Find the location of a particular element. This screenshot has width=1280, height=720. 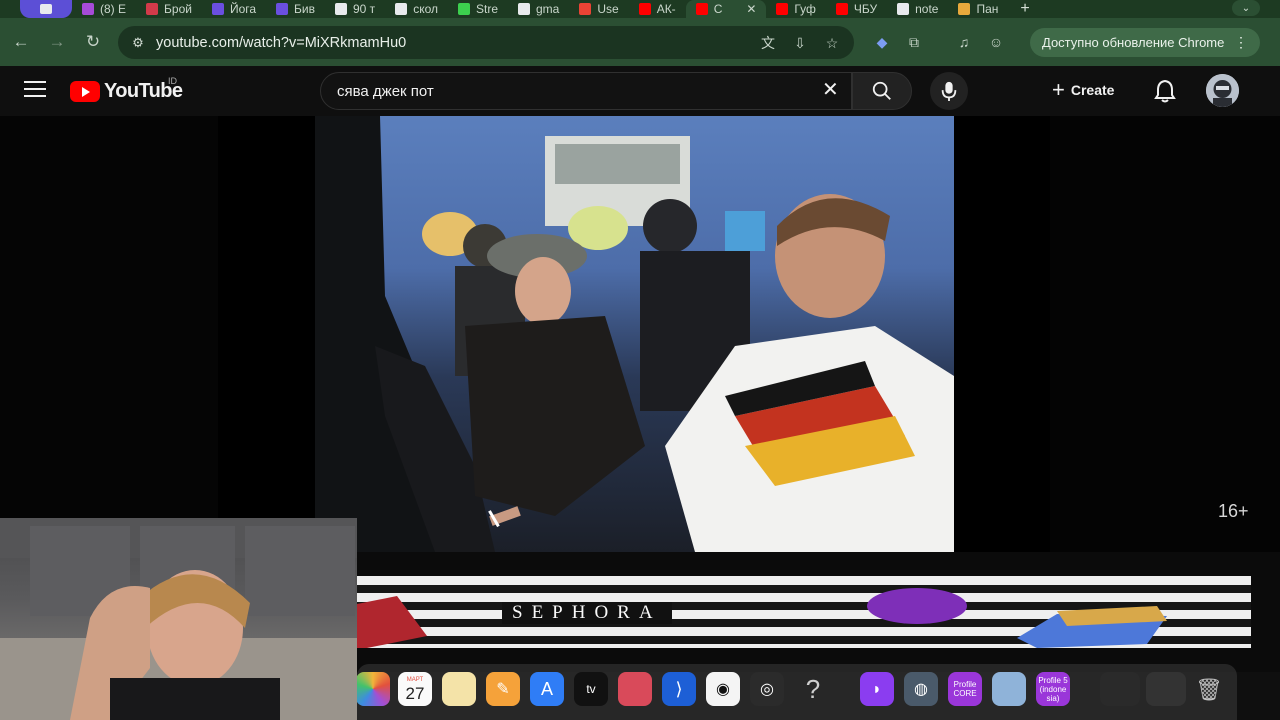

tab-label: скол is located at coordinates (425, 9).